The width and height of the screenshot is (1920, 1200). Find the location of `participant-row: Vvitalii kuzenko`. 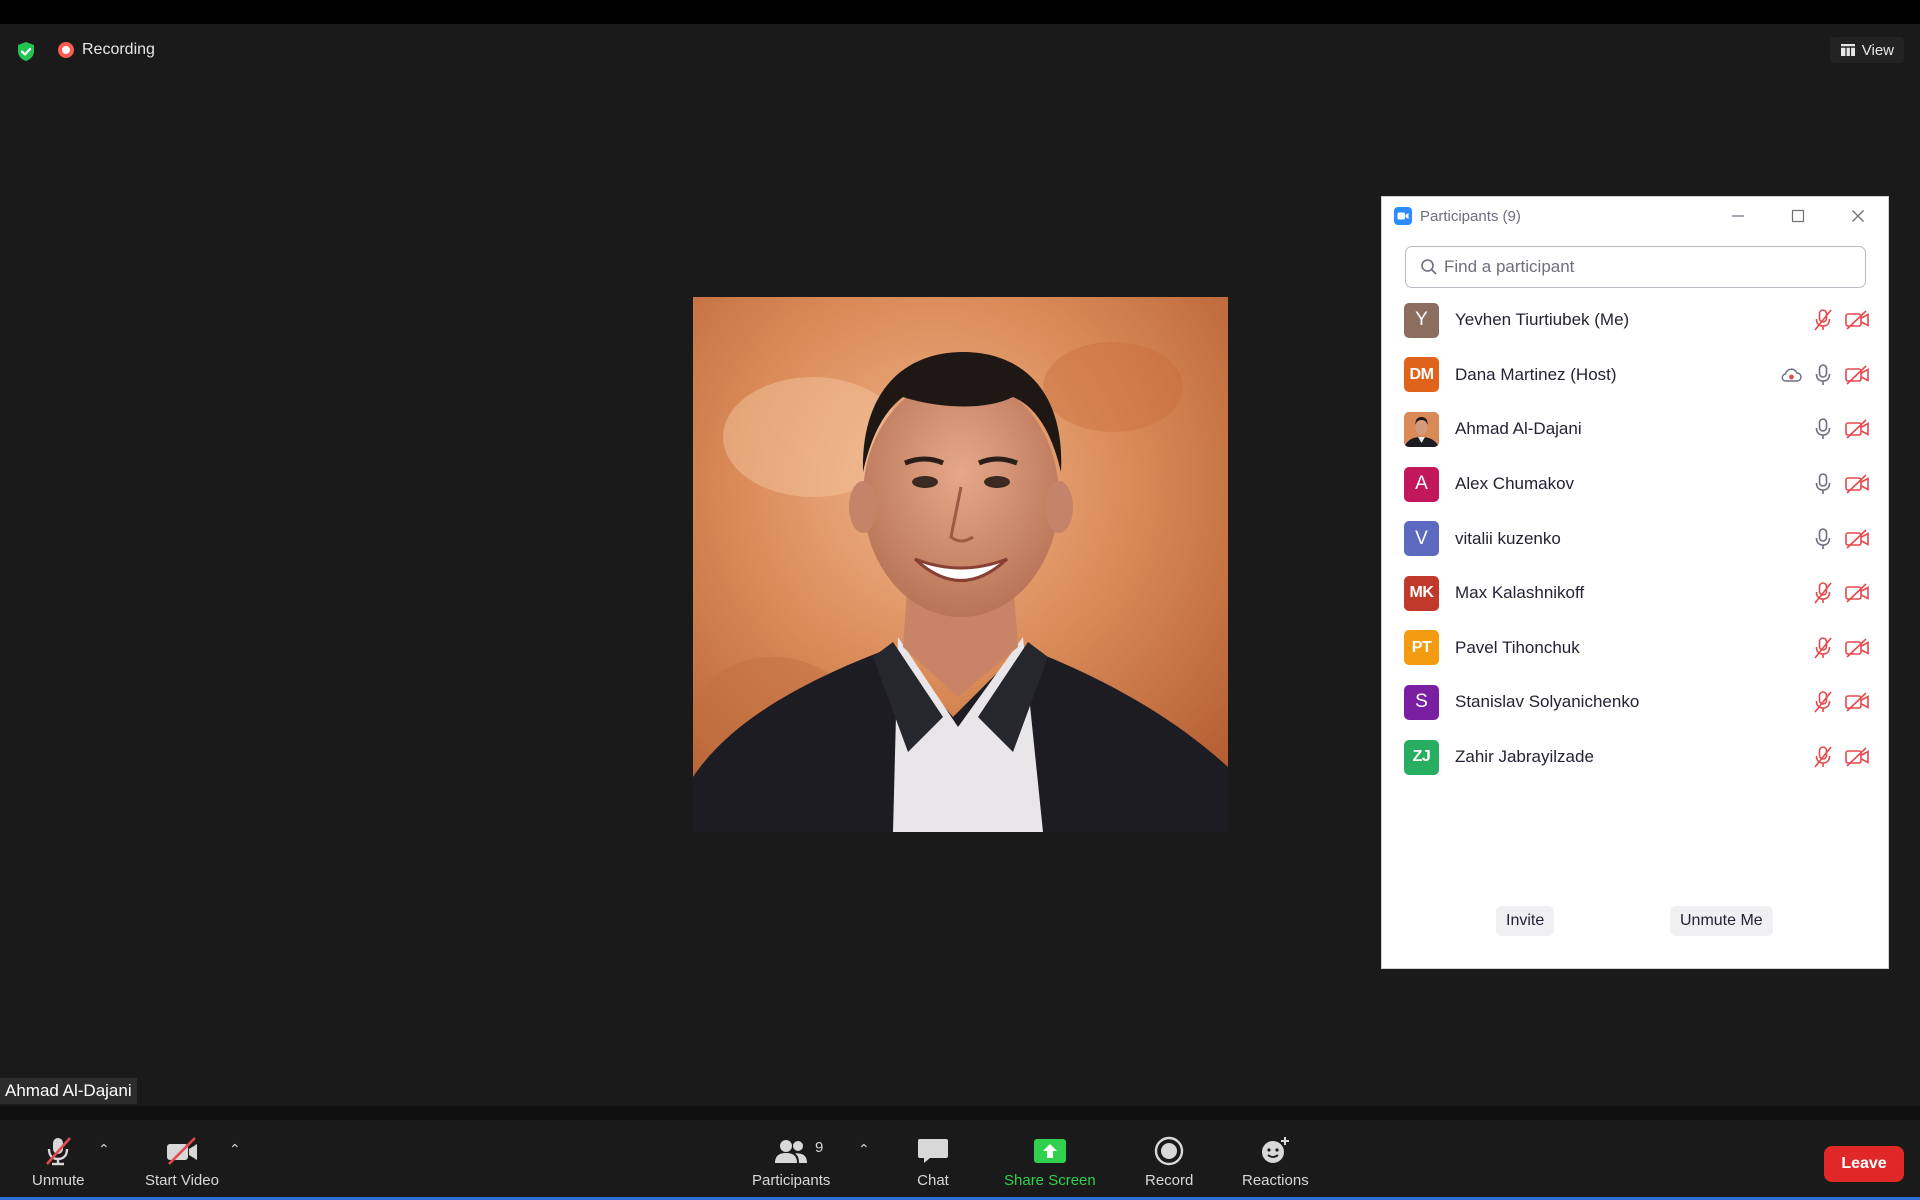

participant-row: Vvitalii kuzenko is located at coordinates (1635, 538).